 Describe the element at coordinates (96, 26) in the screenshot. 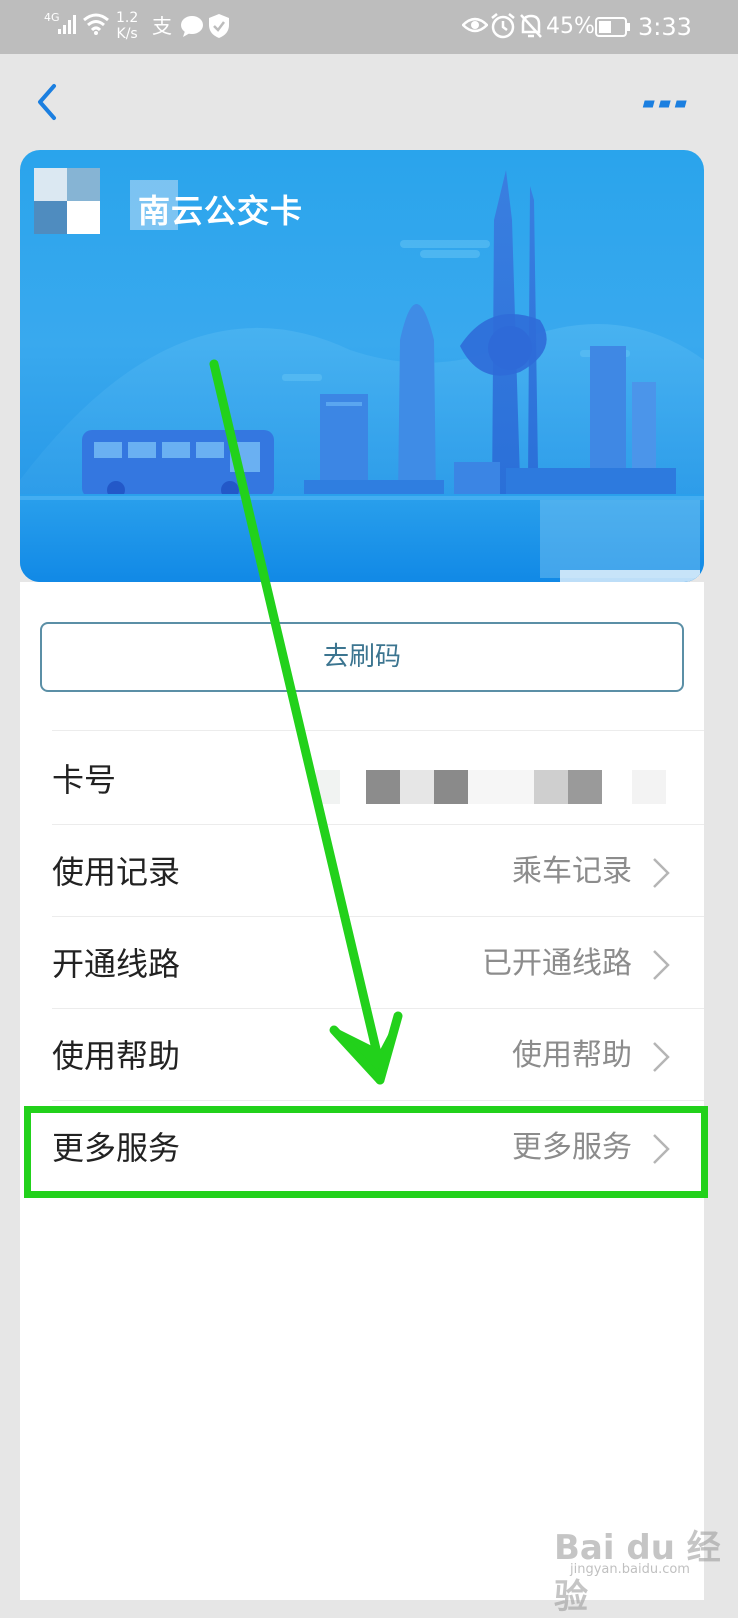

I see `wifi-icon` at that location.